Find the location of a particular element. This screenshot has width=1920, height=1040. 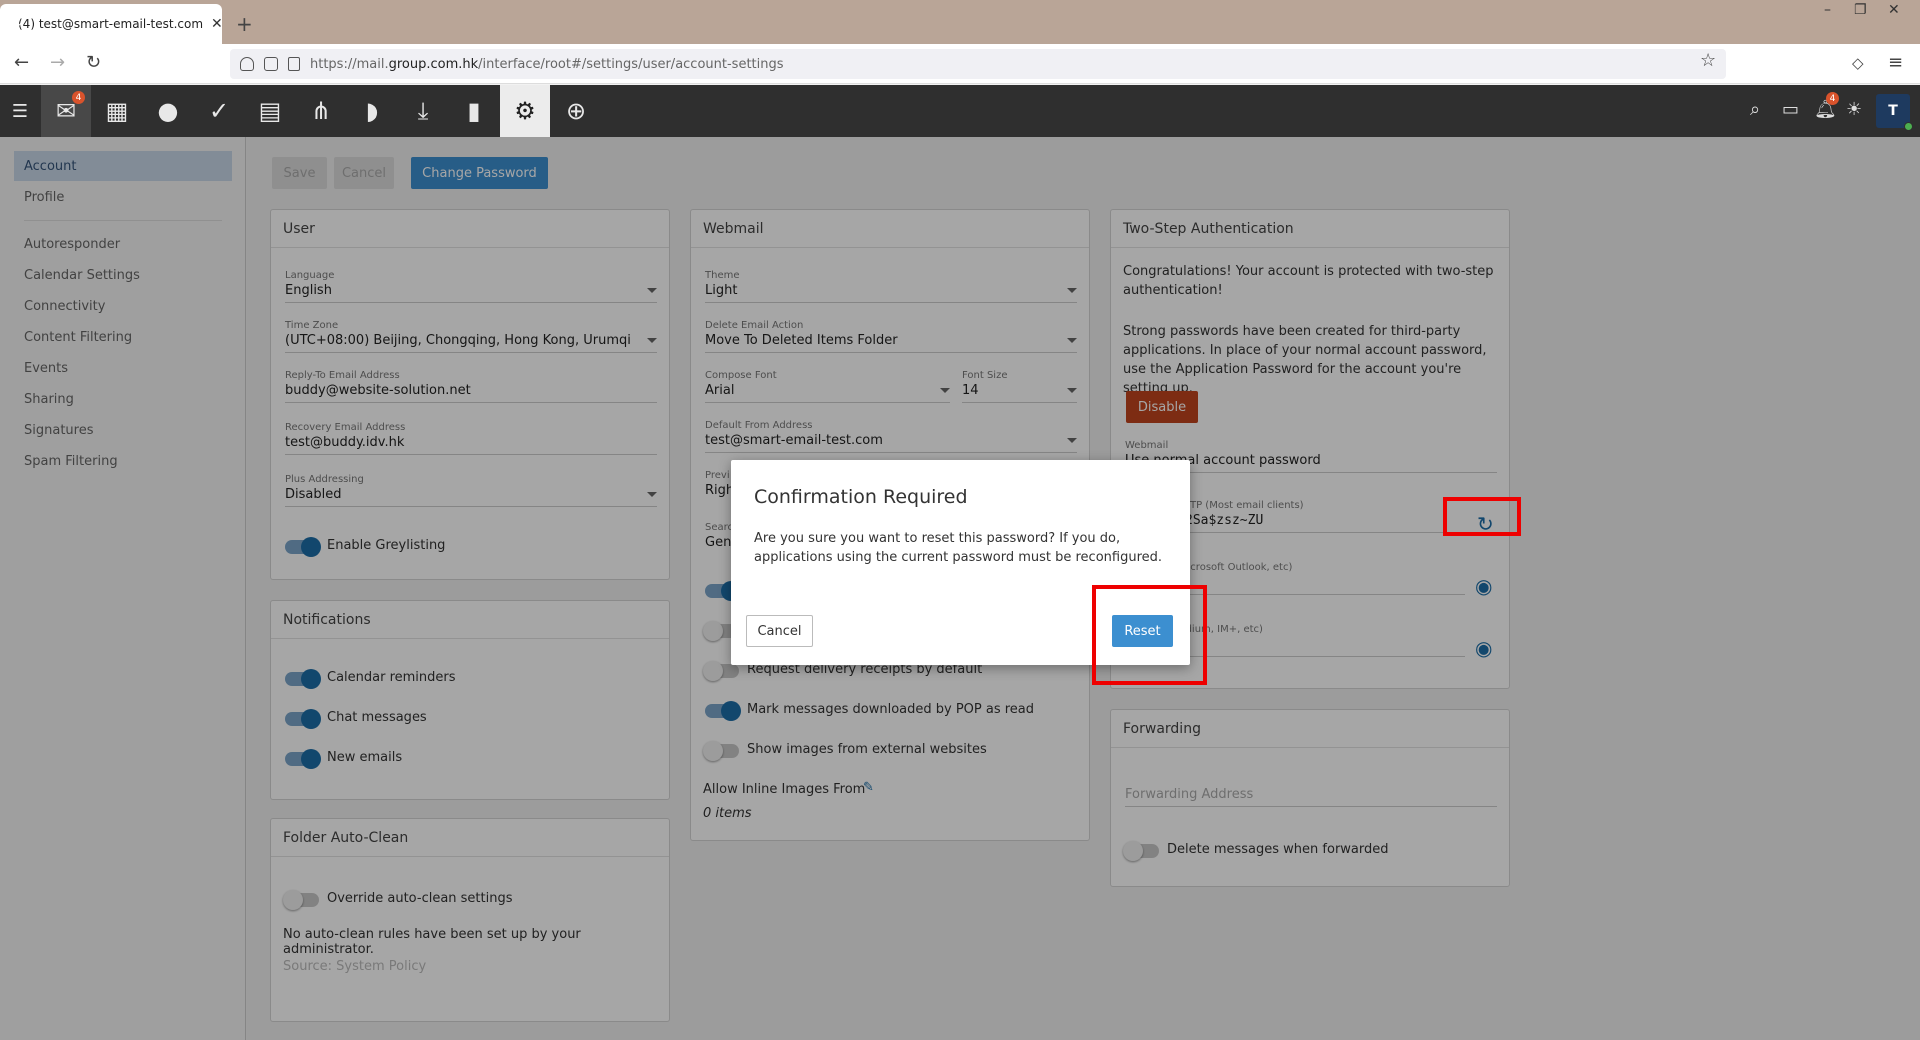

reload-icon: ↻ is located at coordinates (93, 62).